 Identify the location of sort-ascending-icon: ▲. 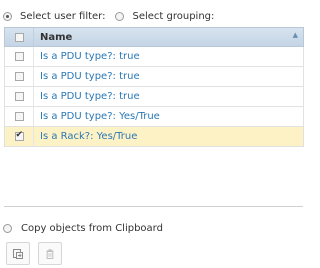
(295, 35).